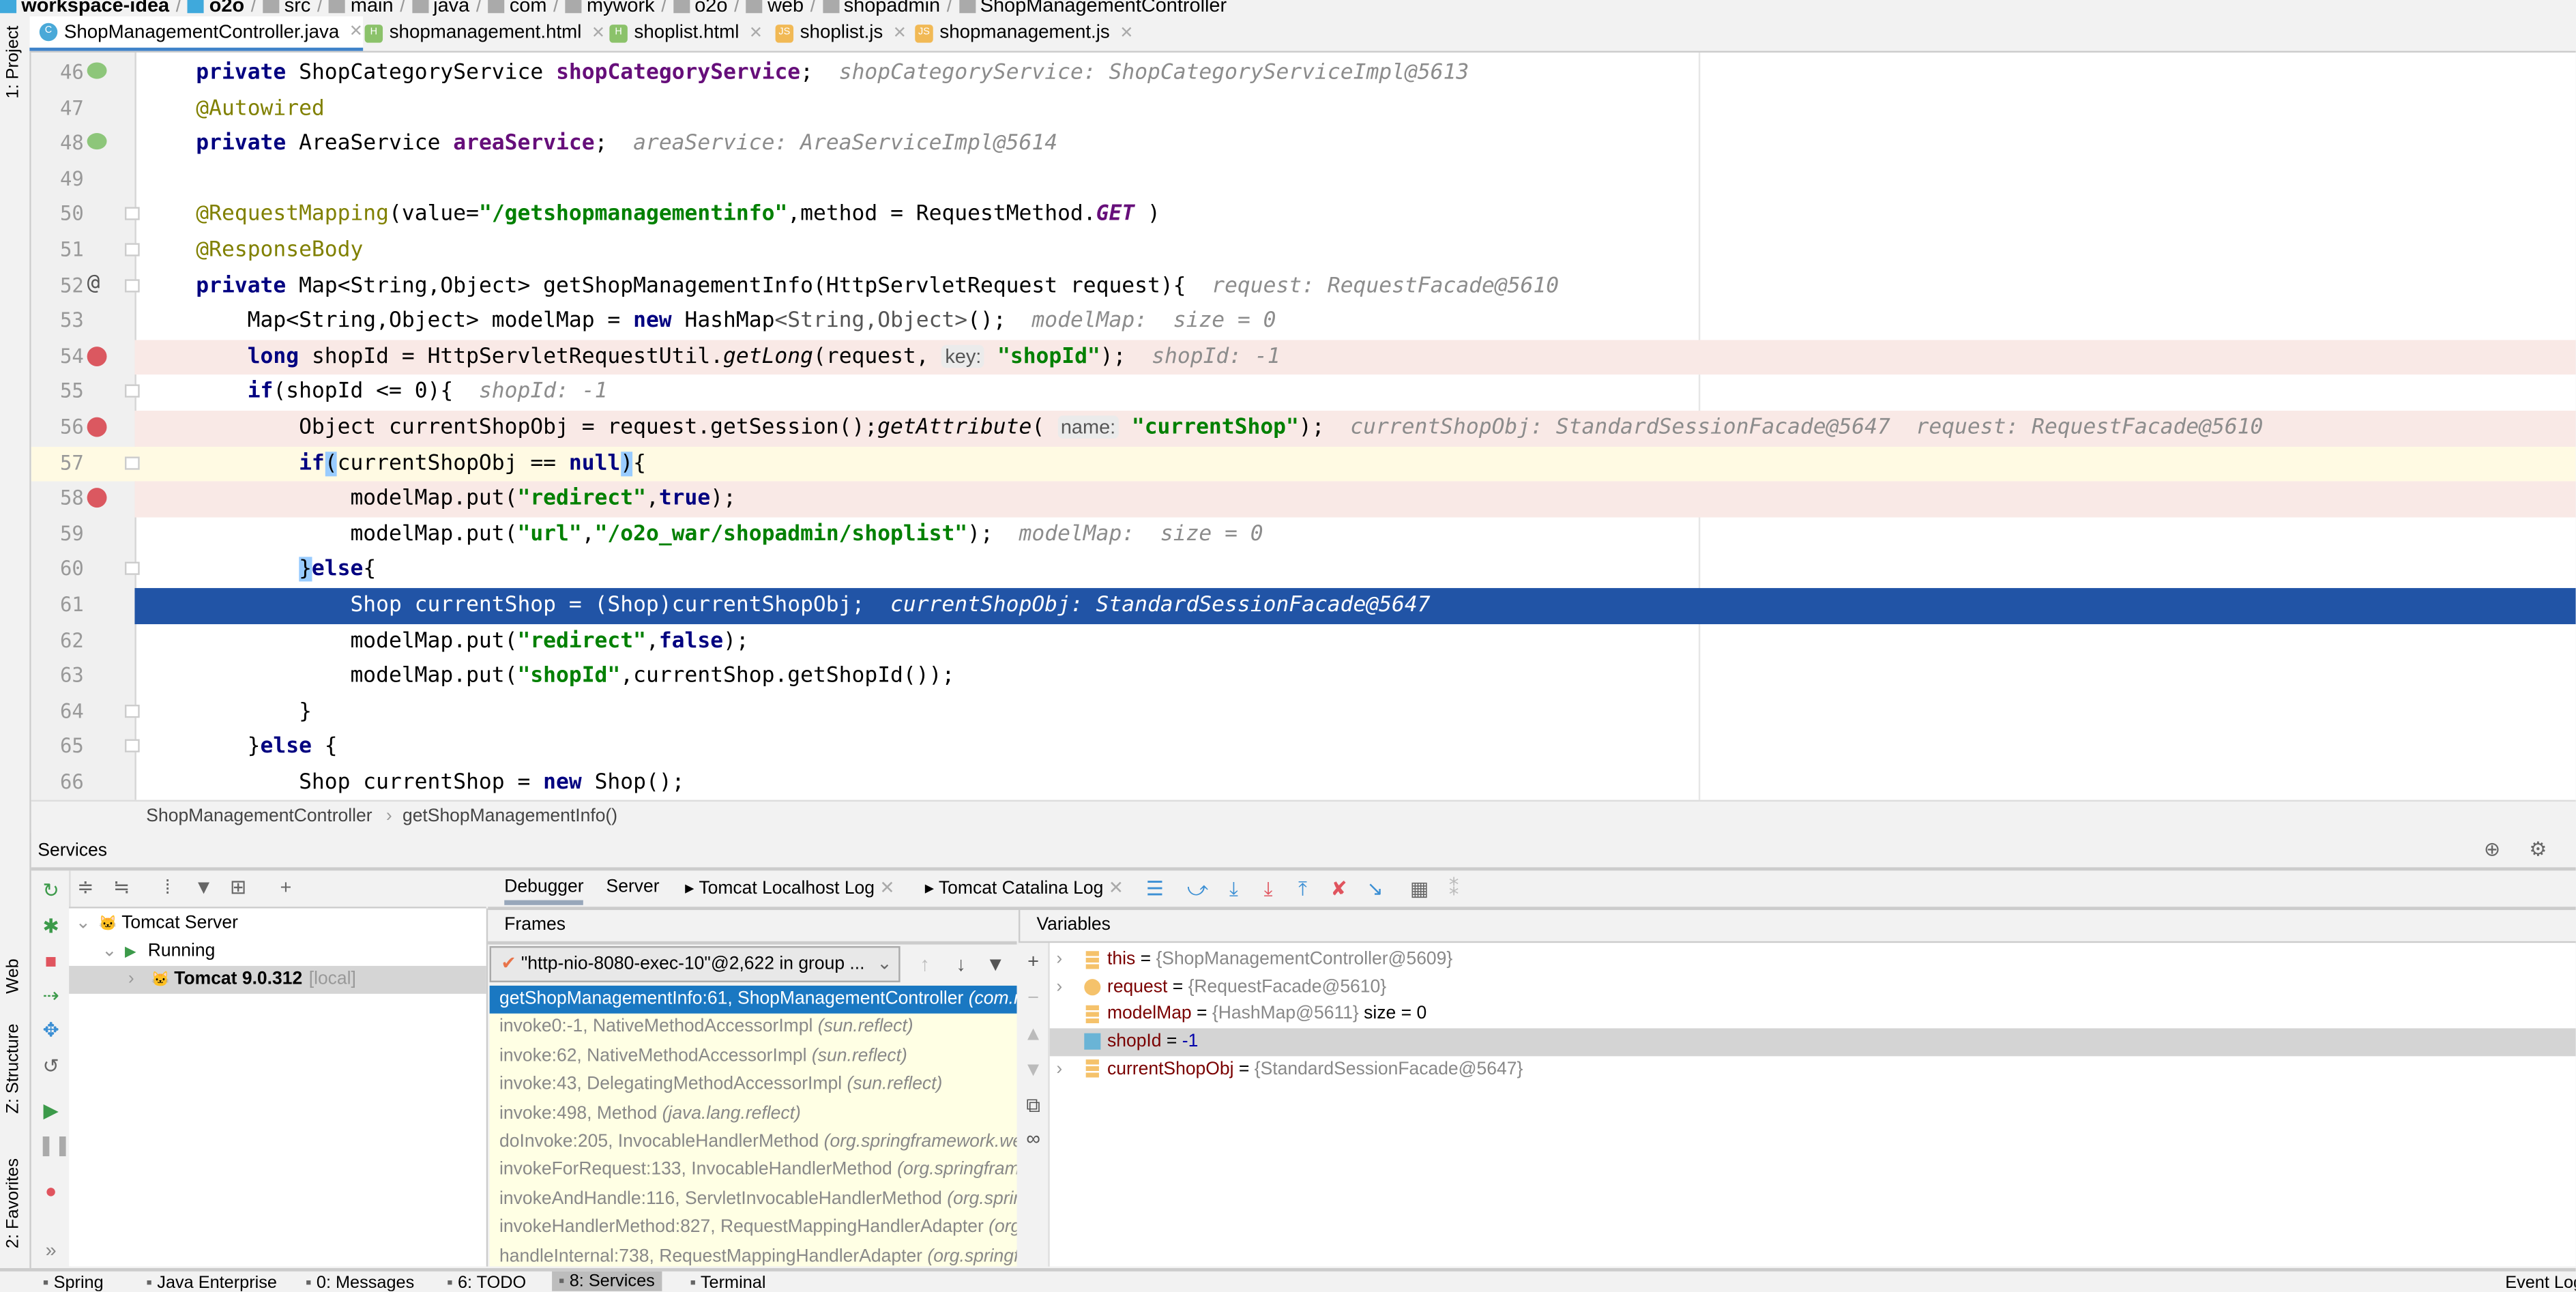  I want to click on line-number: 46, so click(64, 73).